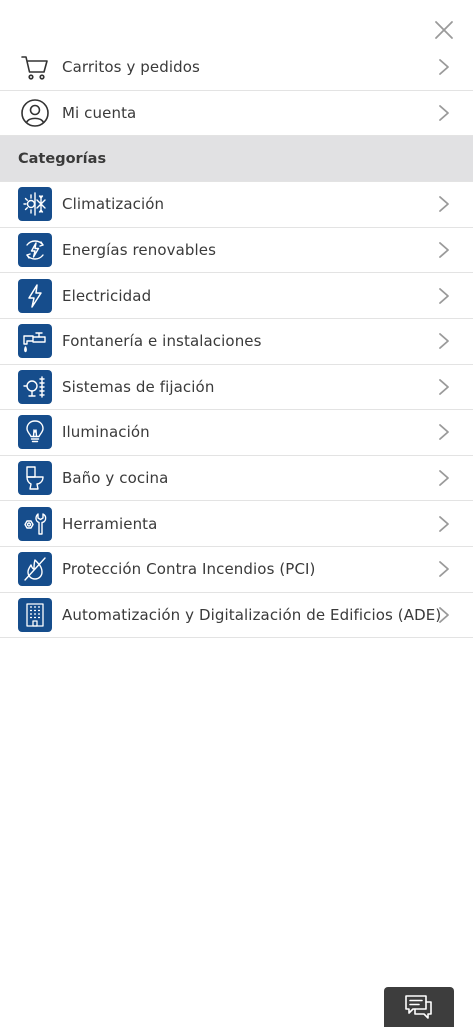 The height and width of the screenshot is (1027, 473). I want to click on chat-button, so click(419, 1007).